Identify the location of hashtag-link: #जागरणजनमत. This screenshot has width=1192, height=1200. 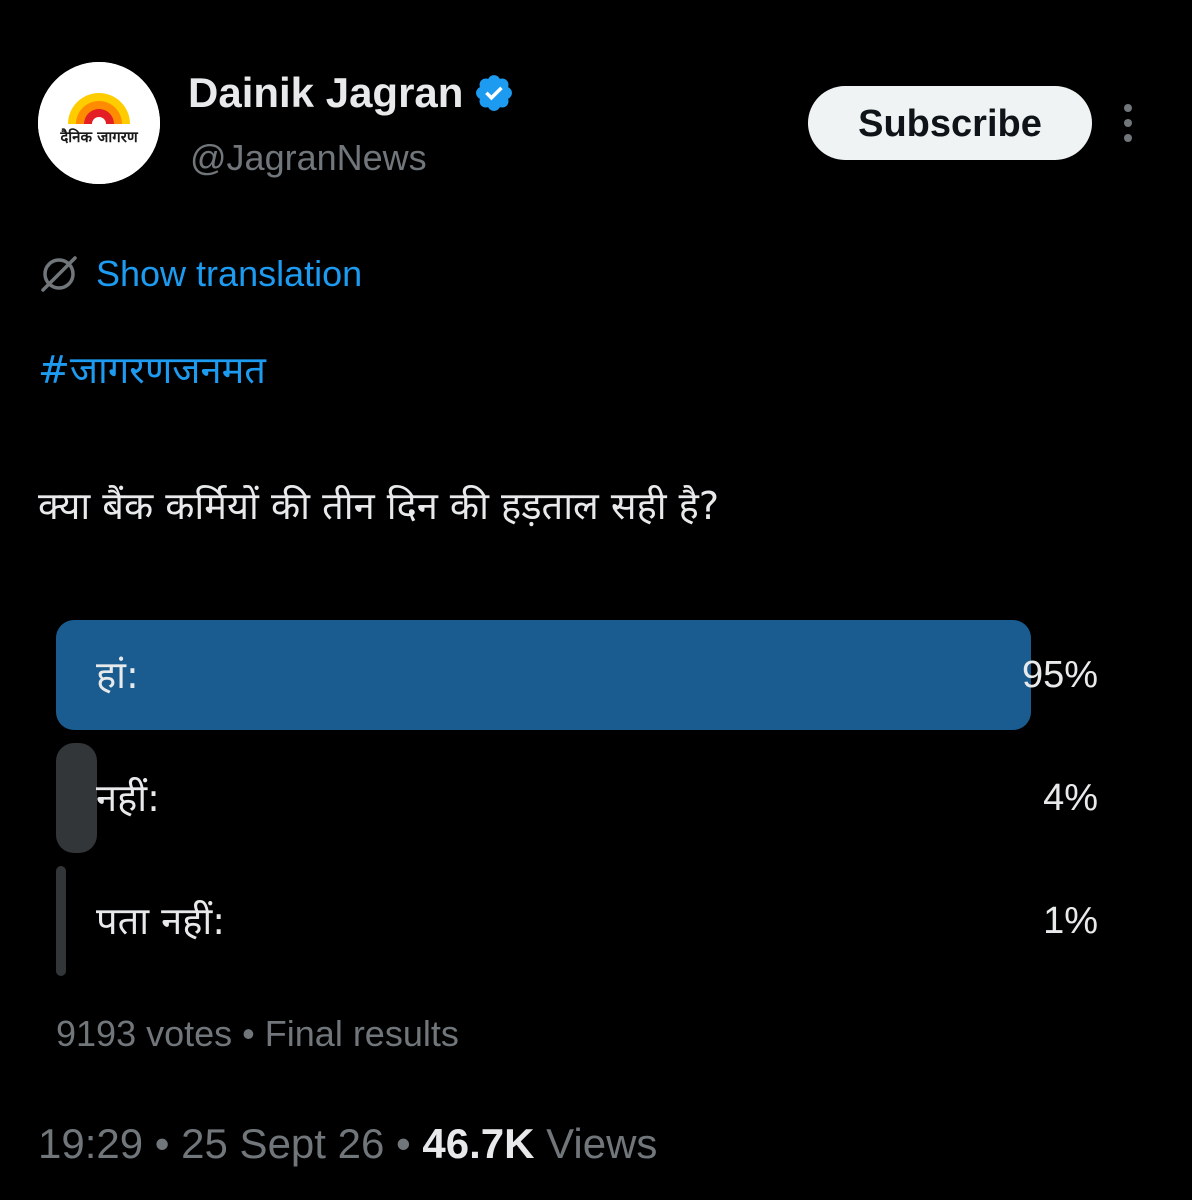
(152, 370).